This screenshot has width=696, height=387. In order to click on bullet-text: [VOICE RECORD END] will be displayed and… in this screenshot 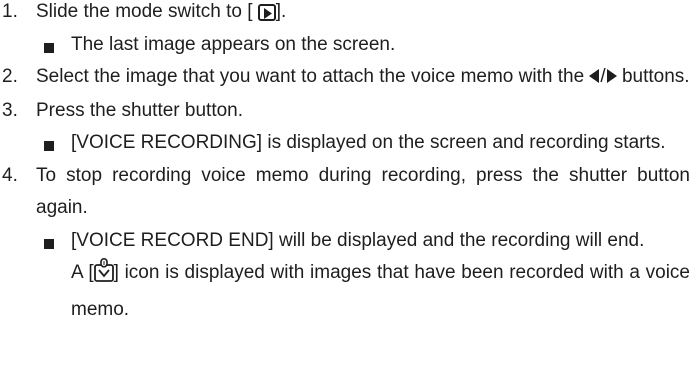, I will do `click(358, 240)`.